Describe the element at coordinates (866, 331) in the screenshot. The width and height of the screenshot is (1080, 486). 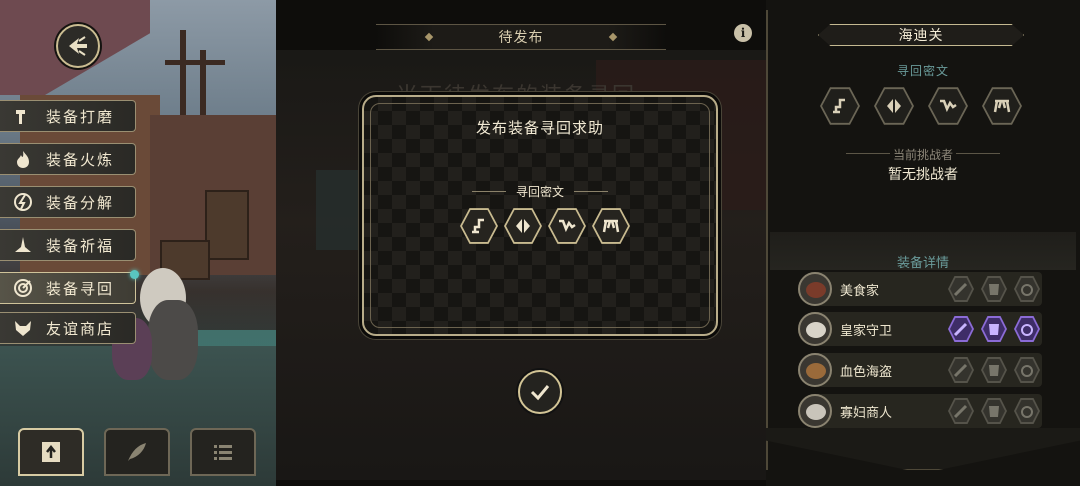
I see `equipment-owner-name: 皇家守卫` at that location.